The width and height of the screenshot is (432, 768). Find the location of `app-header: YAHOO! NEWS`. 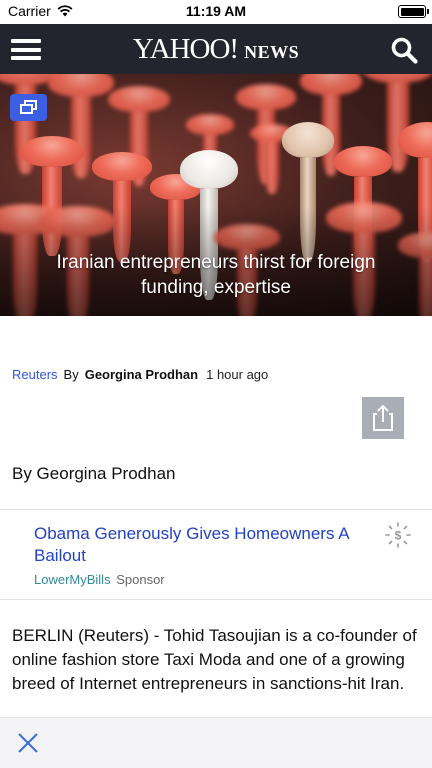

app-header: YAHOO! NEWS is located at coordinates (216, 49).